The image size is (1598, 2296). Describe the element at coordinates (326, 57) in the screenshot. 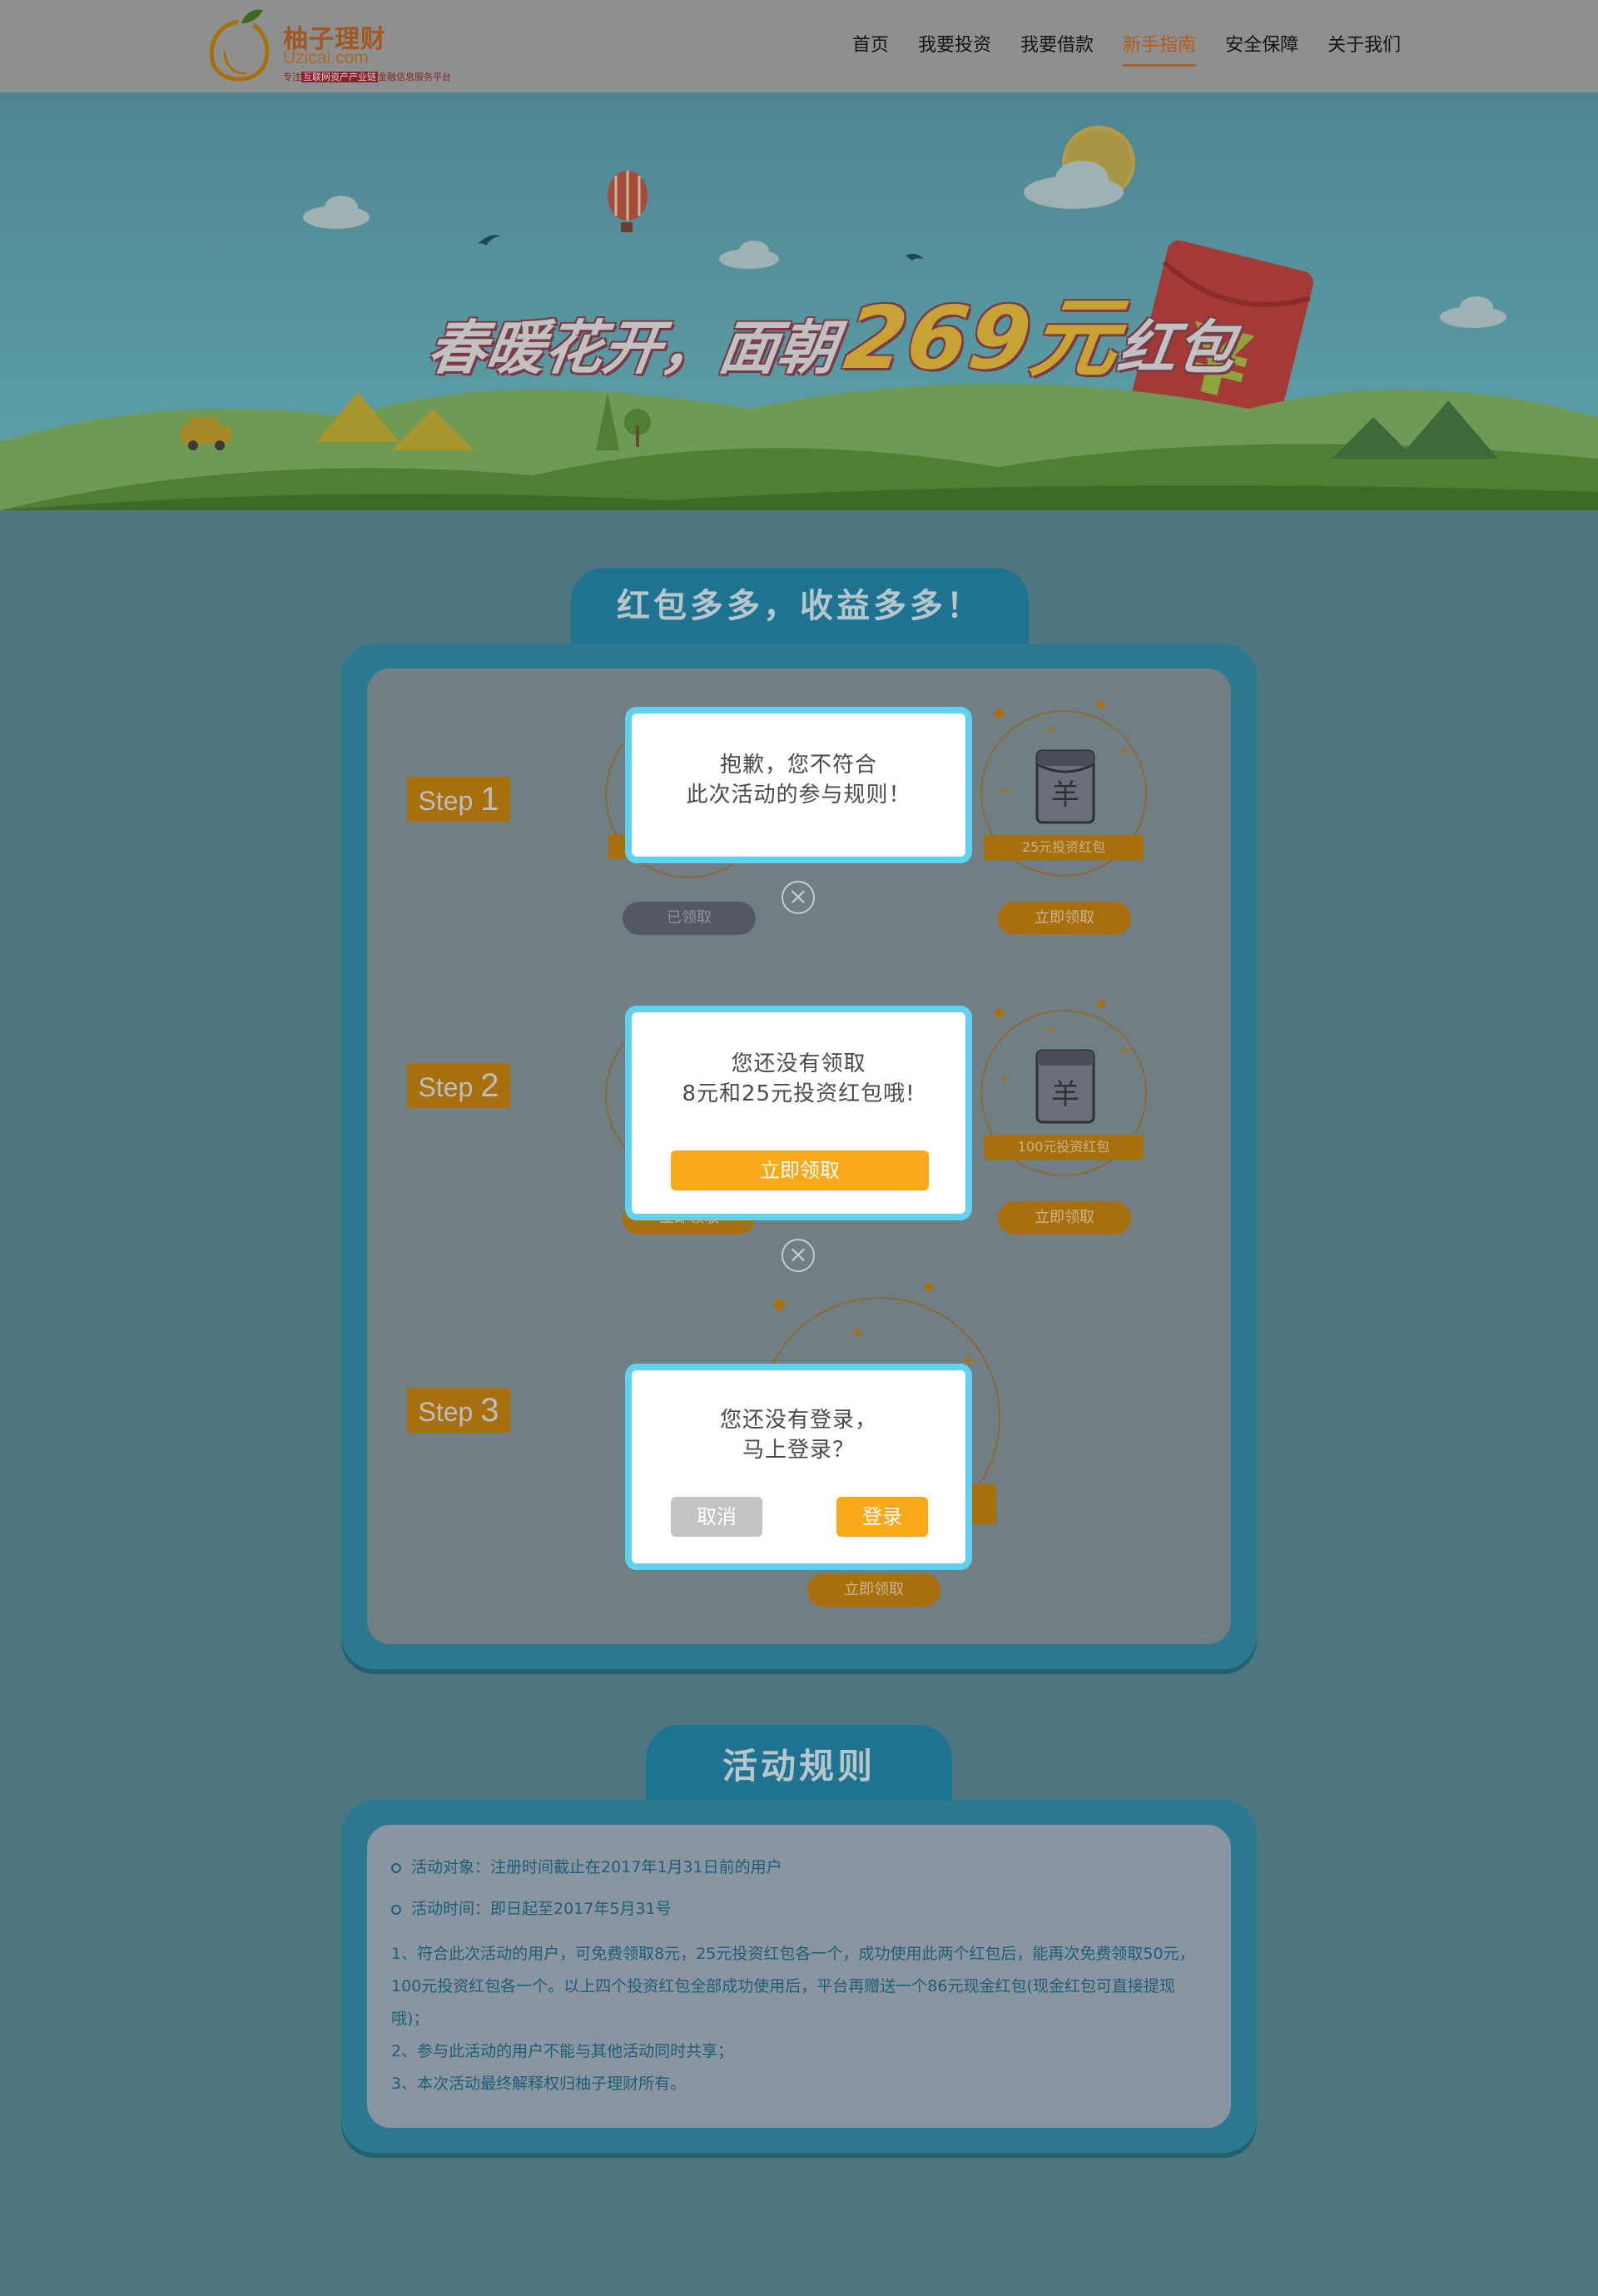

I see `logo-domain: Uzicai.com` at that location.